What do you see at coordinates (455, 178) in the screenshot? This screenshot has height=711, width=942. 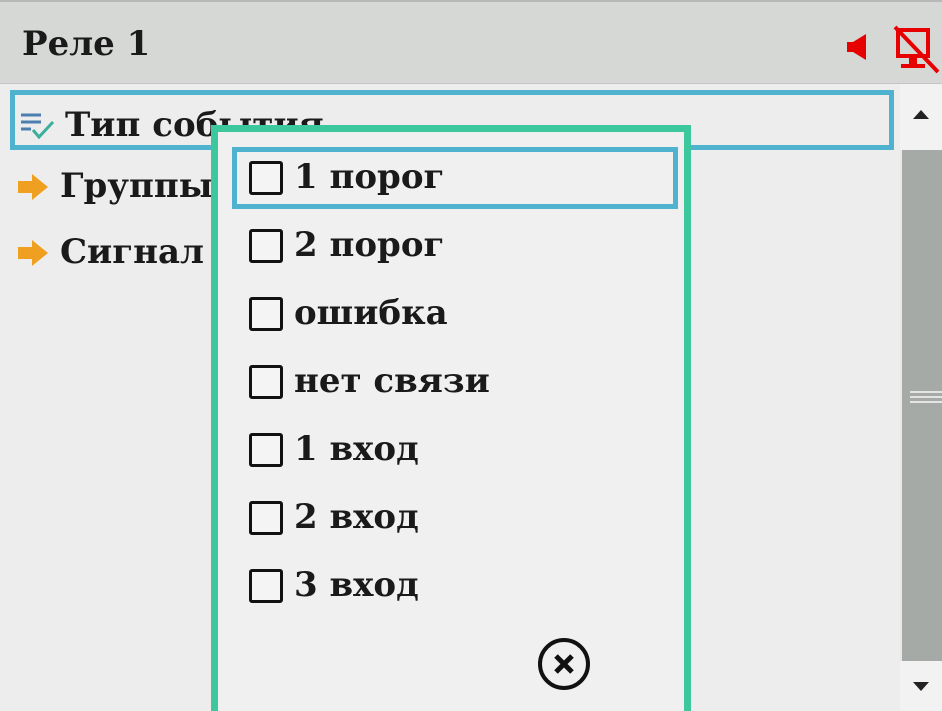 I see `option-threshold-1: 1 порог` at bounding box center [455, 178].